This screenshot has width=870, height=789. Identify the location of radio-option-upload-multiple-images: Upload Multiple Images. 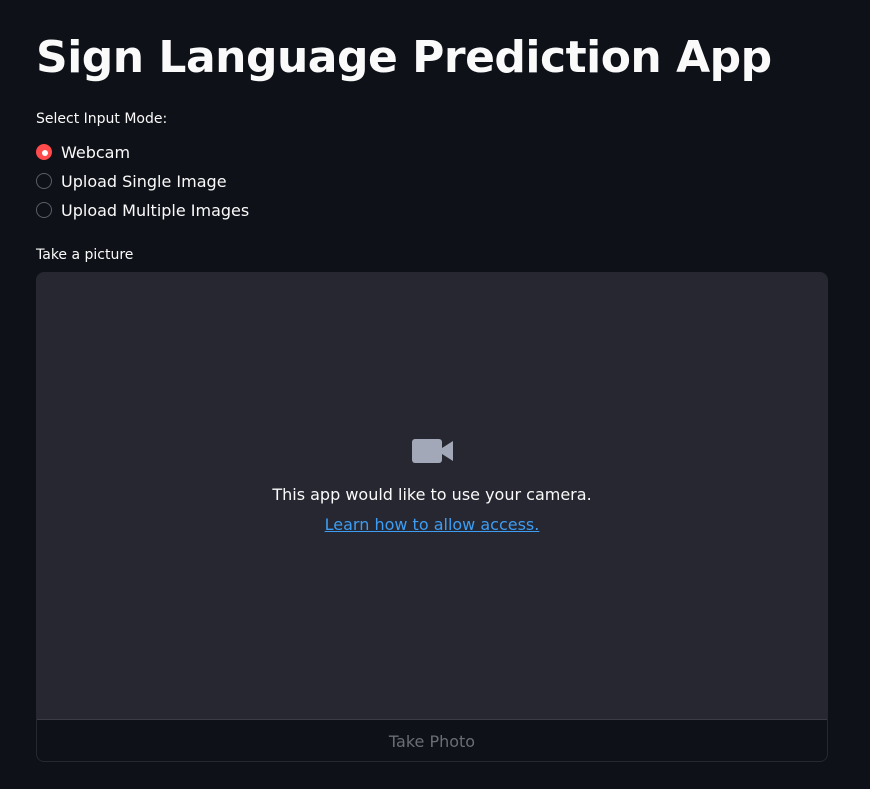
(142, 210).